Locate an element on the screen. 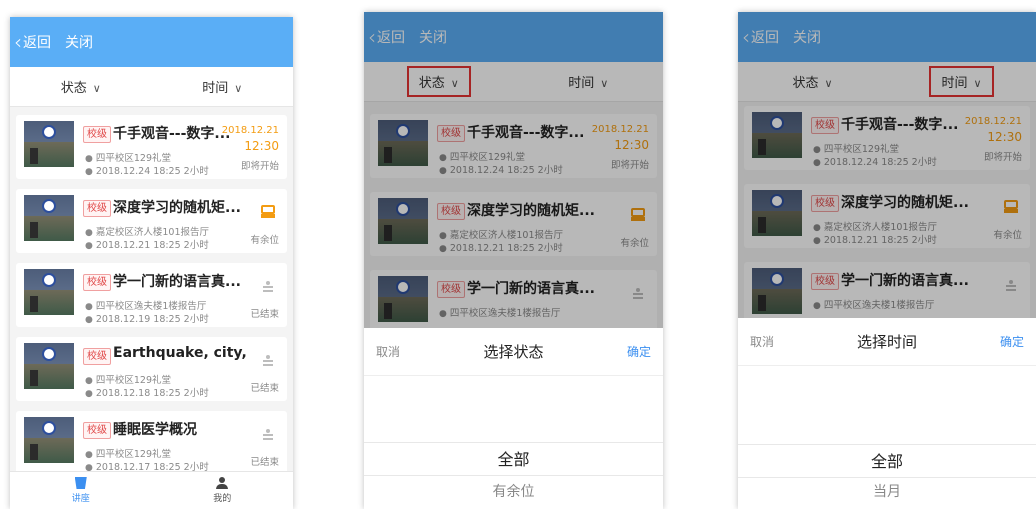  lecture-status: 即将开始 is located at coordinates (259, 166).